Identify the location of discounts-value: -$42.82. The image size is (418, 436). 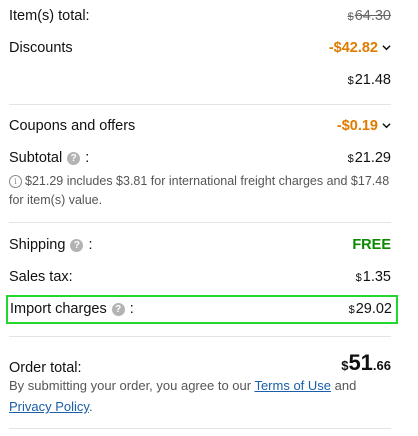
(360, 48).